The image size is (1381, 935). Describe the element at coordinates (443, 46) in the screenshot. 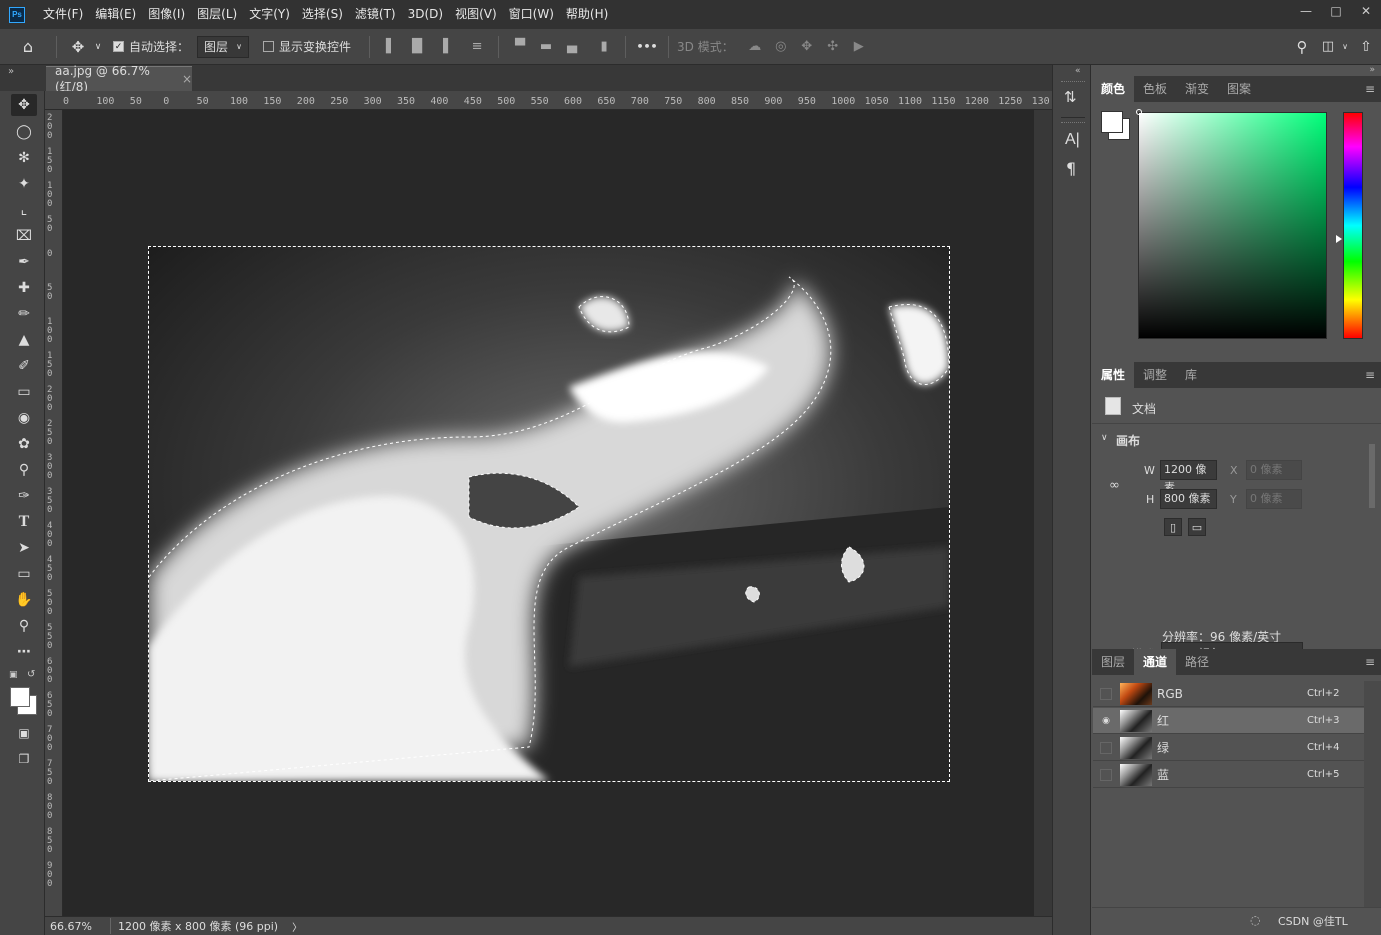

I see `align-right-icon: ▐` at that location.